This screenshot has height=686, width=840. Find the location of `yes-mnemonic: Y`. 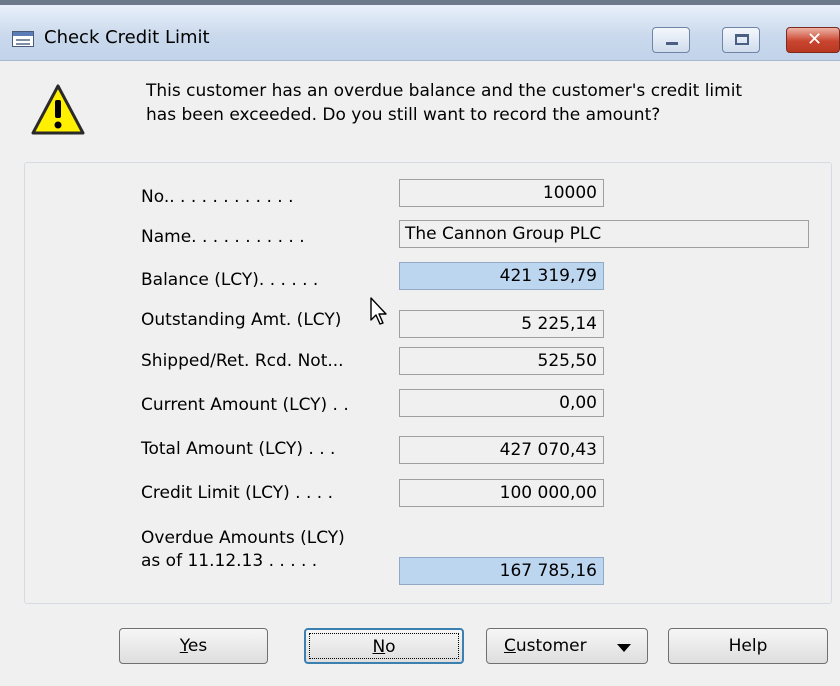

yes-mnemonic: Y is located at coordinates (183, 646).